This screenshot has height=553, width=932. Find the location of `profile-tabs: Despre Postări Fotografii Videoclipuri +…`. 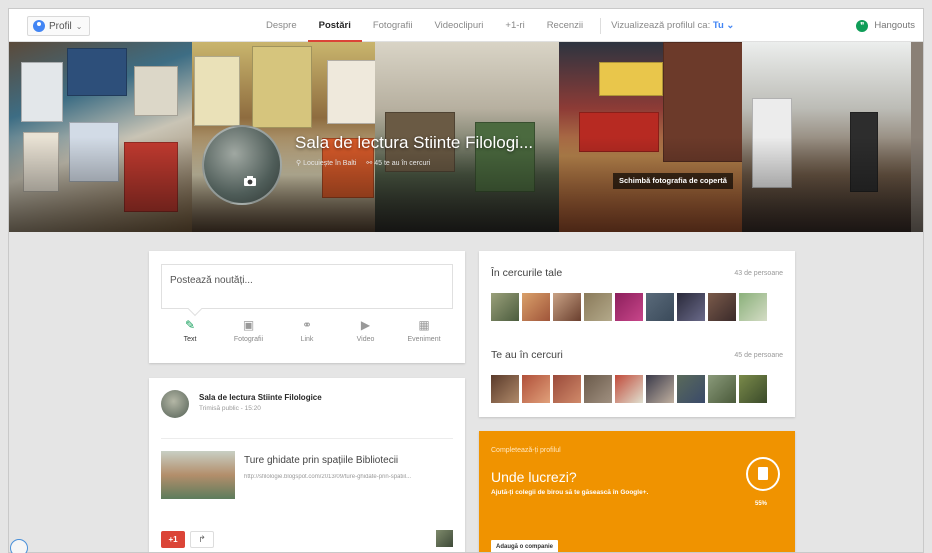

profile-tabs: Despre Postări Fotografii Videoclipuri +… is located at coordinates (494, 25).